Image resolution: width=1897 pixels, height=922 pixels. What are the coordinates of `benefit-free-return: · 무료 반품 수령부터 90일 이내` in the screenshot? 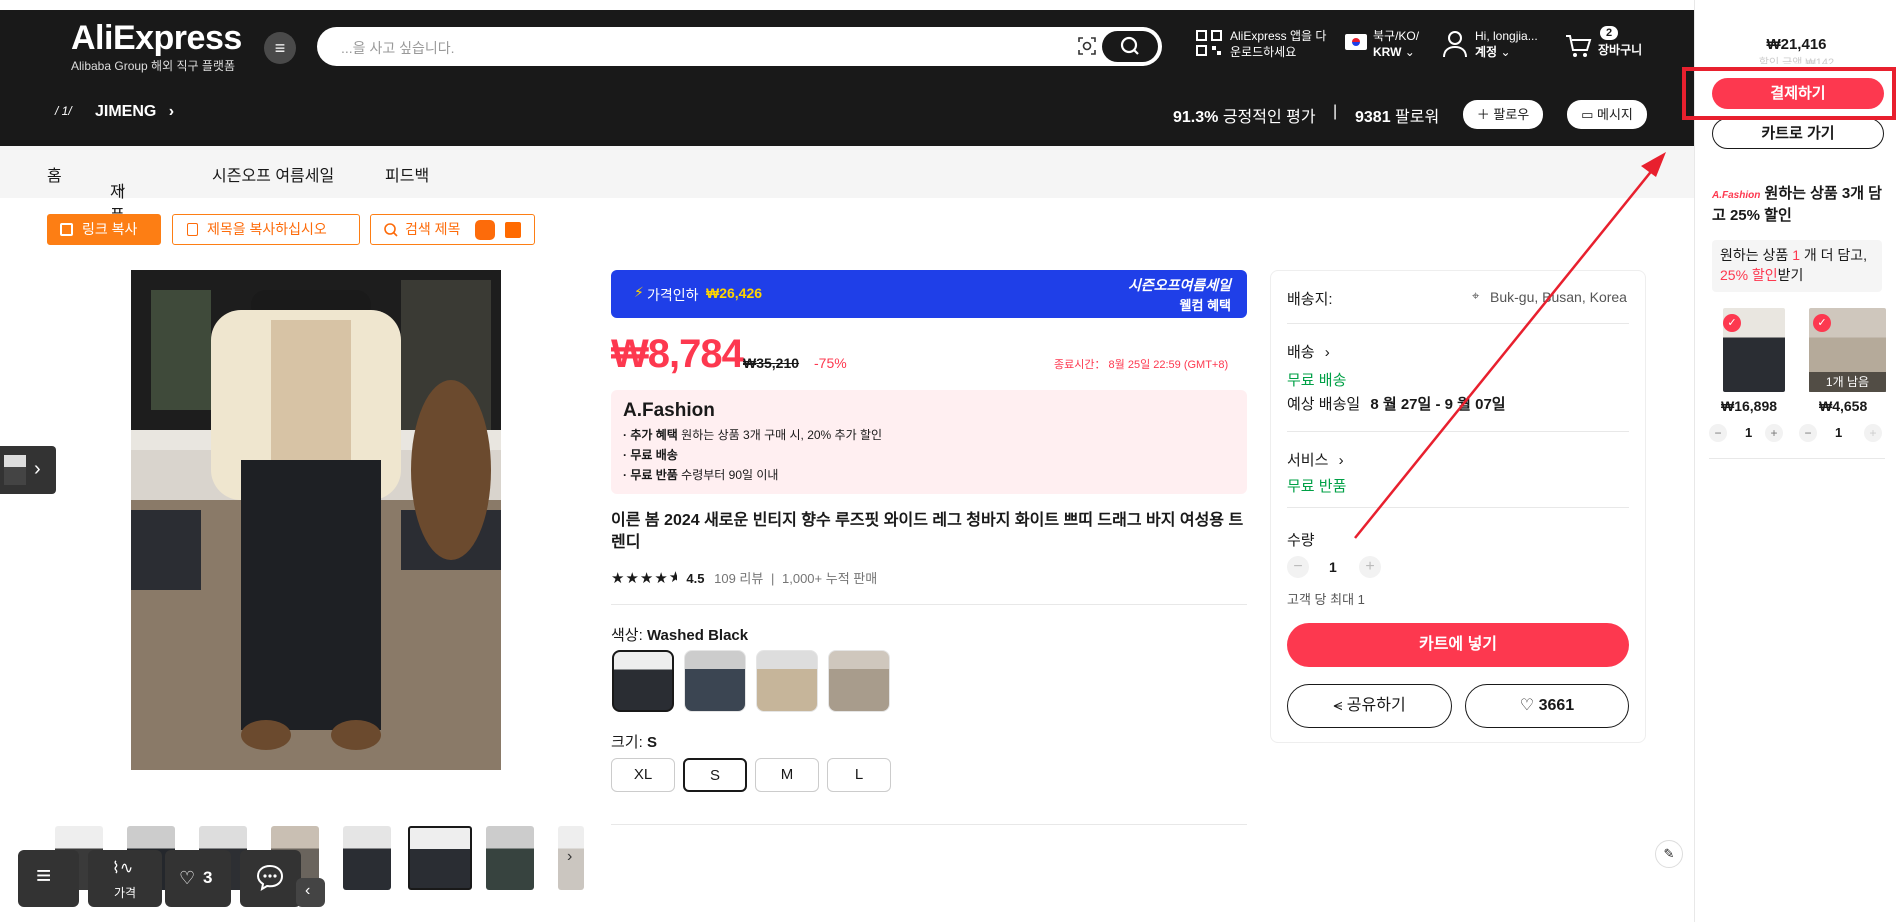 It's located at (700, 474).